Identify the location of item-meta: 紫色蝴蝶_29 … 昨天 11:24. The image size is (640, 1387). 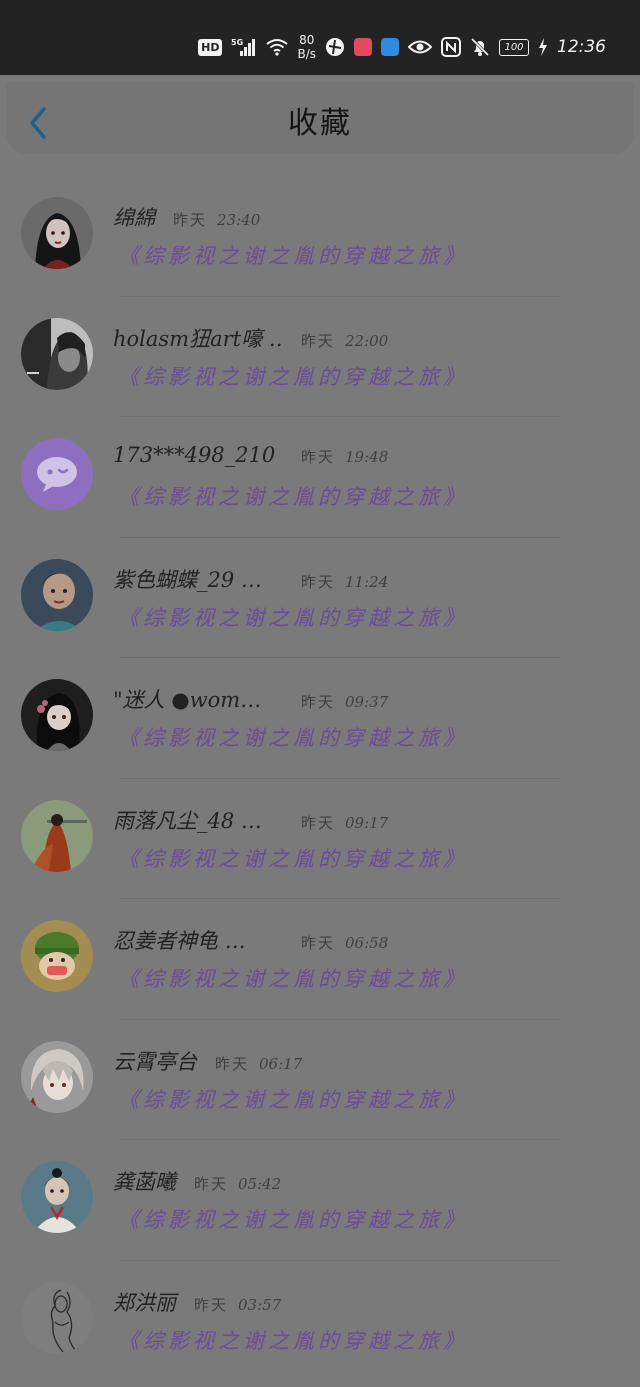
(250, 579).